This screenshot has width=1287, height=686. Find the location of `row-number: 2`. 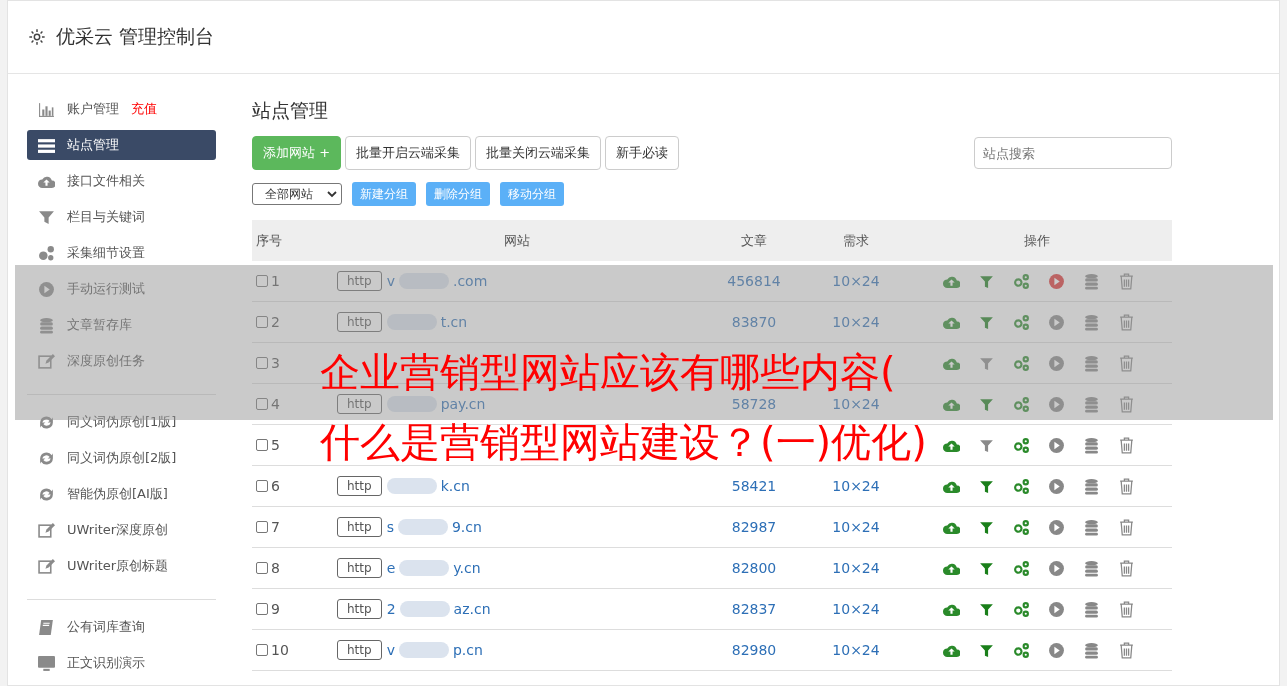

row-number: 2 is located at coordinates (275, 322).